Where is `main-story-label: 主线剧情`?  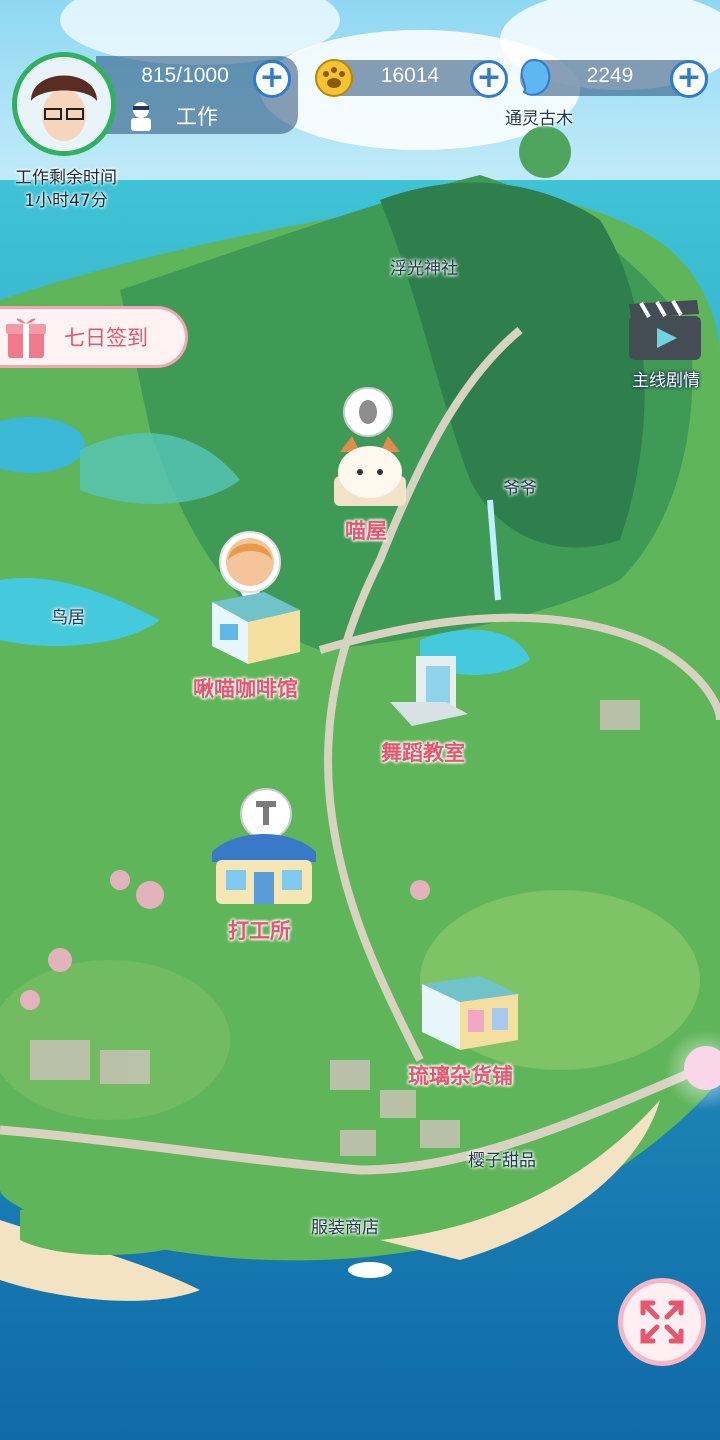 main-story-label: 主线剧情 is located at coordinates (666, 378).